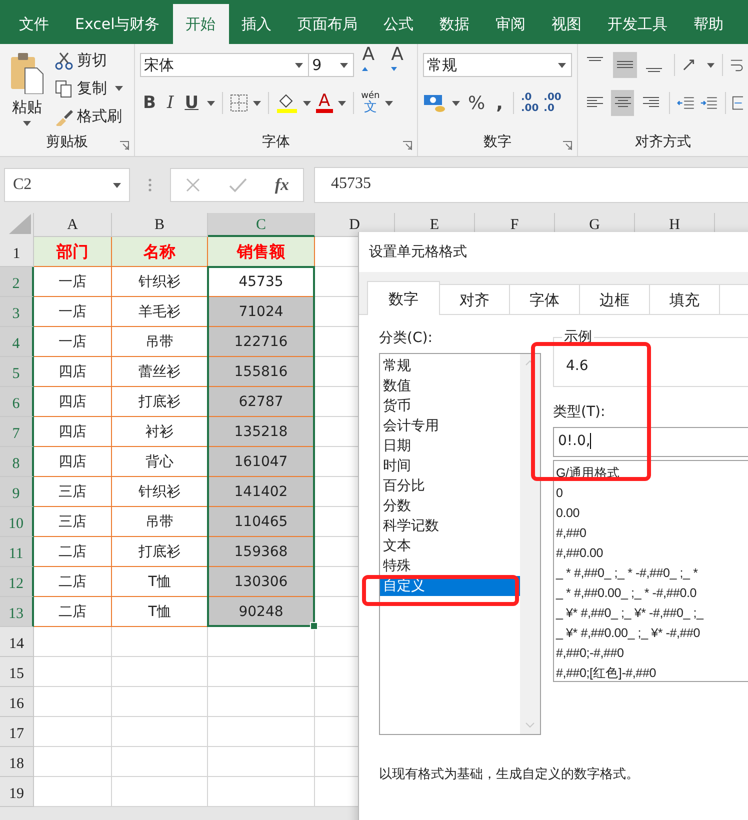 The height and width of the screenshot is (820, 748). What do you see at coordinates (17, 702) in the screenshot?
I see `row-header: 16` at bounding box center [17, 702].